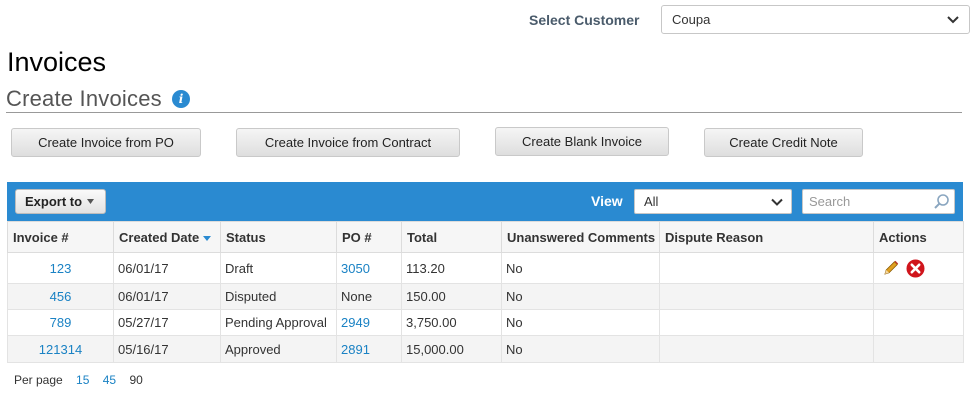 This screenshot has height=399, width=974. Describe the element at coordinates (278, 322) in the screenshot. I see `status-cell: Pending Approval` at that location.